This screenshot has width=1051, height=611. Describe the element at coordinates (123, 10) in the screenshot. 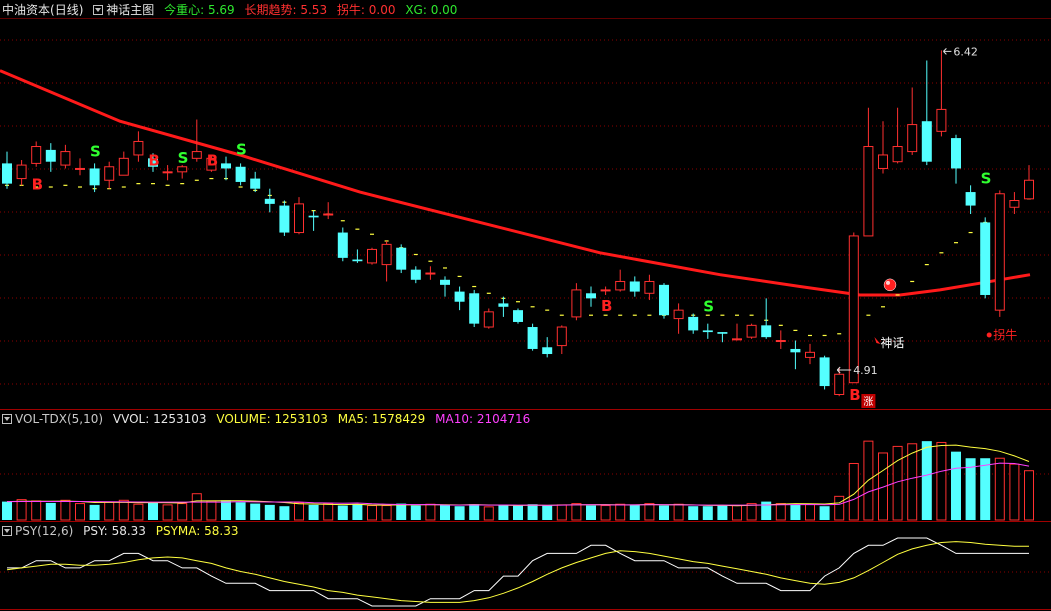

I see `indicator-name: 神话主图` at that location.